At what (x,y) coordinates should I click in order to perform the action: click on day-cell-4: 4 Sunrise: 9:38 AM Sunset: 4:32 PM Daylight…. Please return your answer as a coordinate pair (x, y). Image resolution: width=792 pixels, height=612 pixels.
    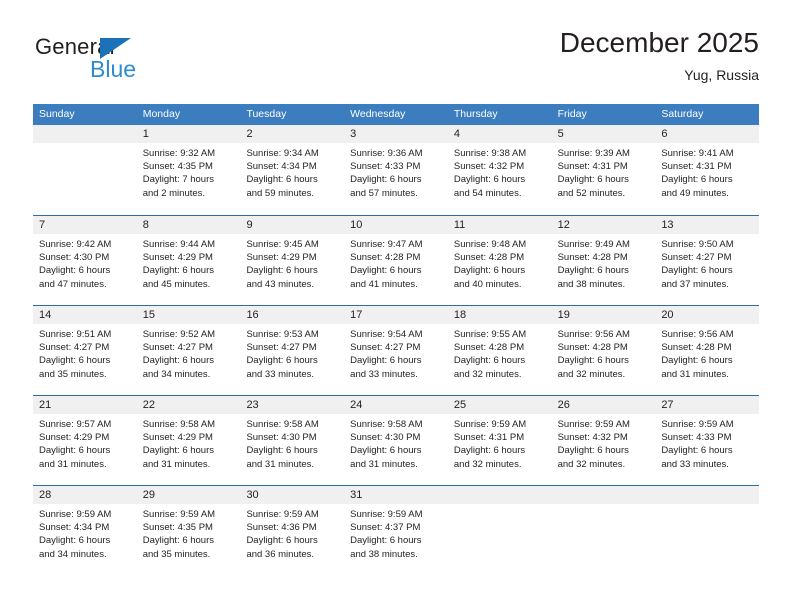
    Looking at the image, I should click on (499, 170).